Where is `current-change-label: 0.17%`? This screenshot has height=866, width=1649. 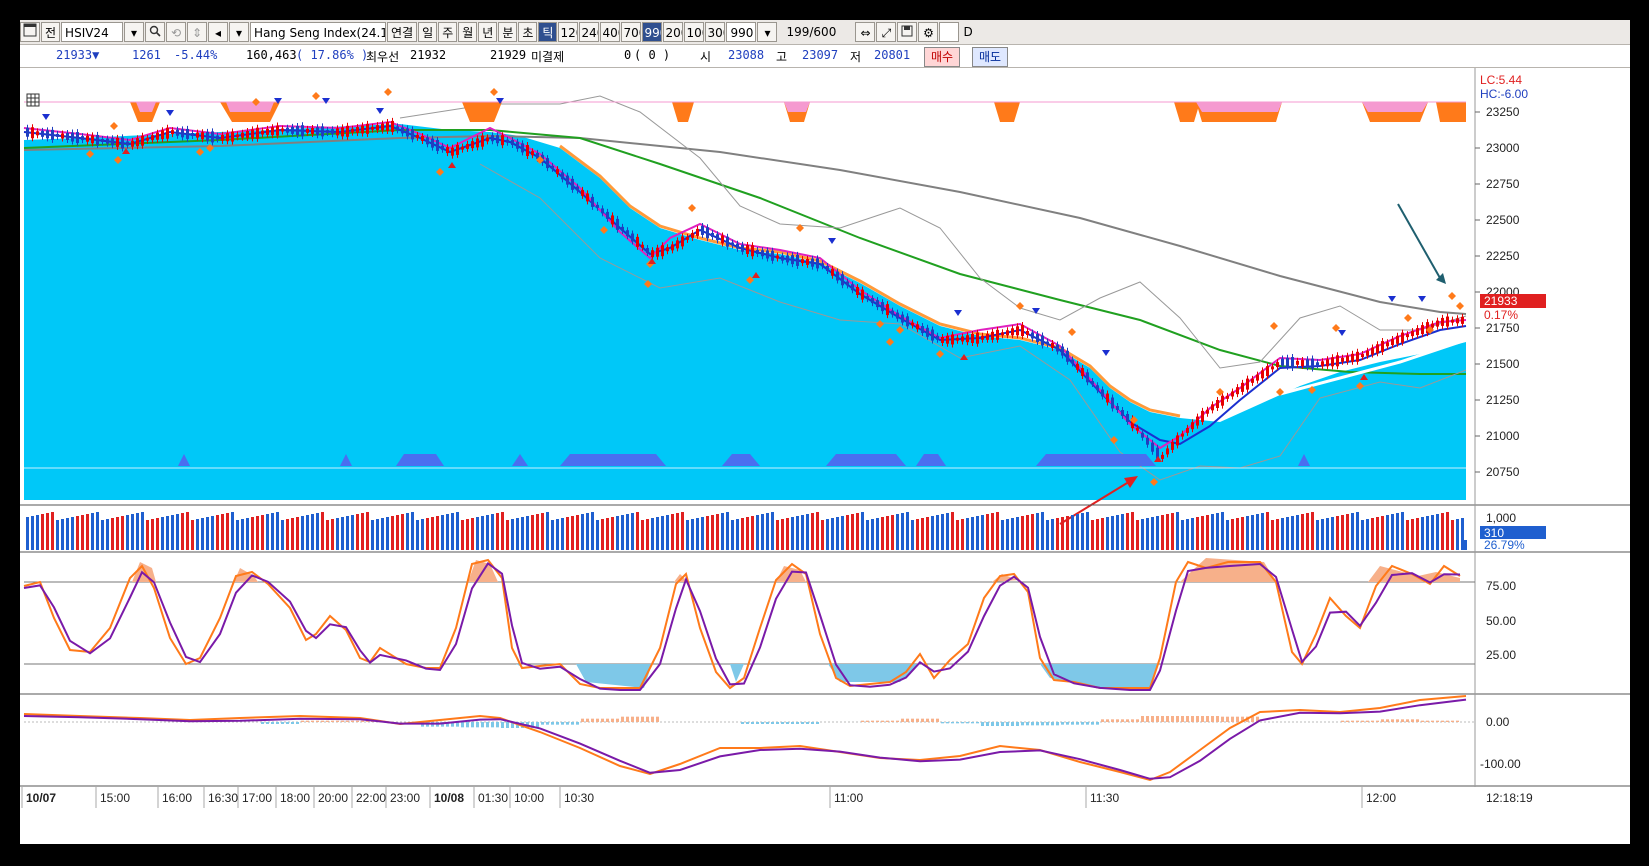
current-change-label: 0.17% is located at coordinates (1501, 315).